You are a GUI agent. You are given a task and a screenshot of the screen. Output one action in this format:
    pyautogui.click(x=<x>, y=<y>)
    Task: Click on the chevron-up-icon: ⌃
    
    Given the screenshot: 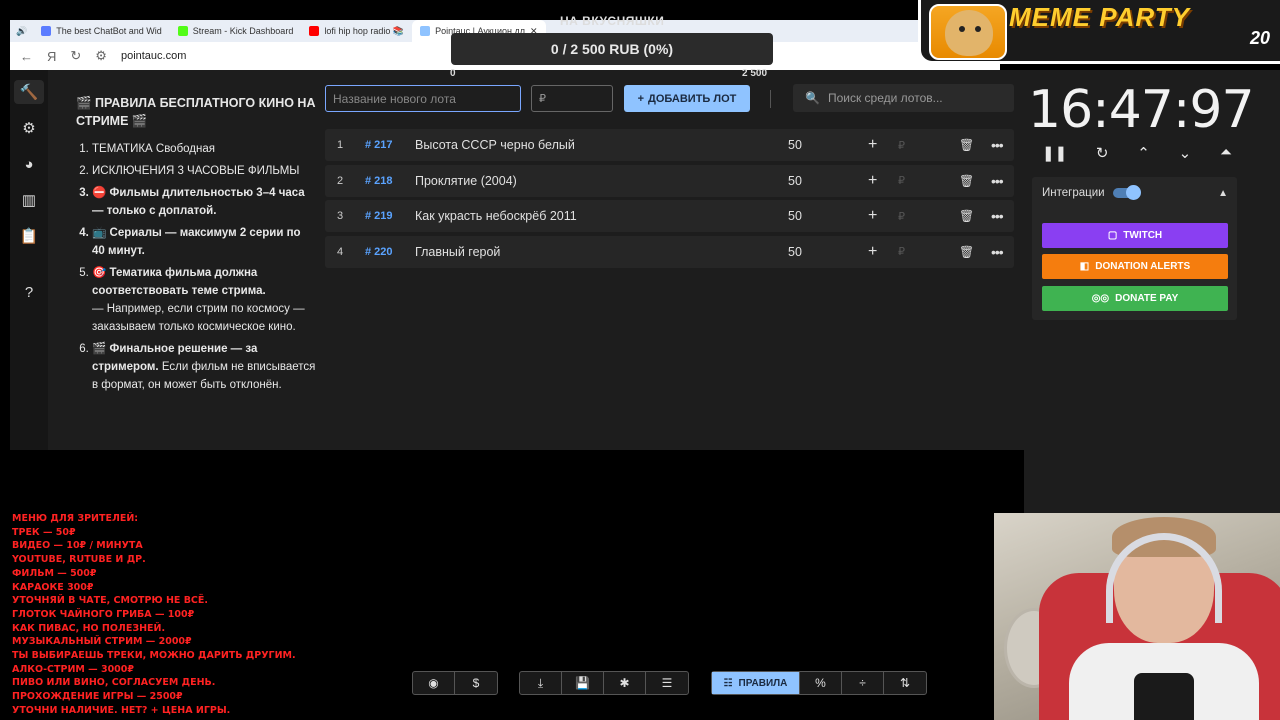 What is the action you would take?
    pyautogui.click(x=1143, y=153)
    